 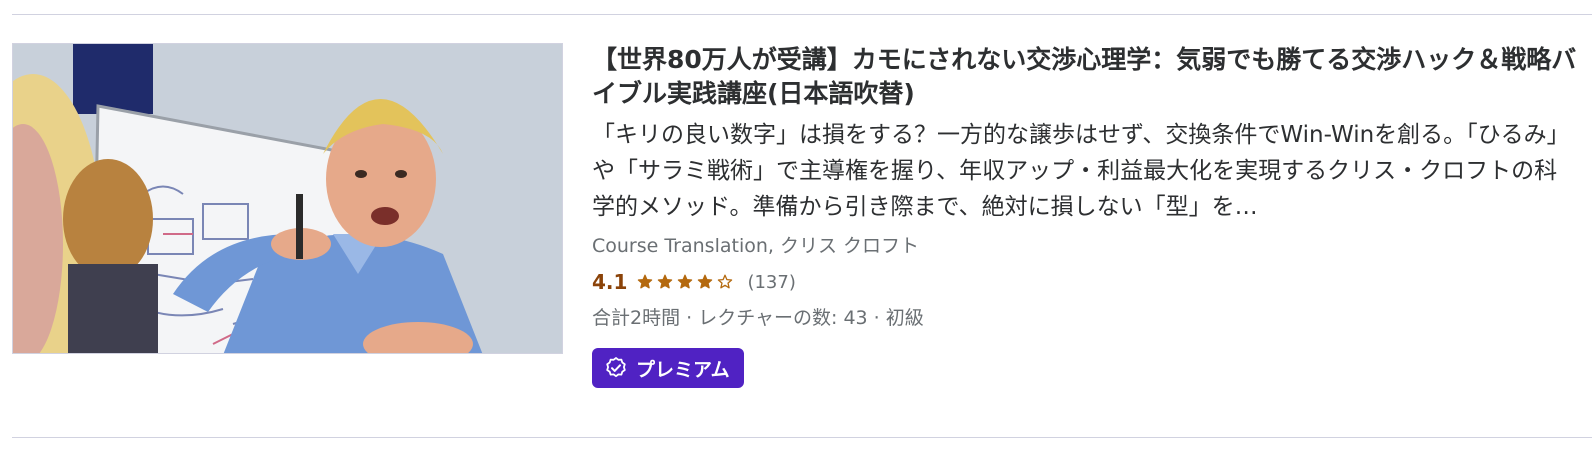 What do you see at coordinates (725, 281) in the screenshot?
I see `star-empty-icon` at bounding box center [725, 281].